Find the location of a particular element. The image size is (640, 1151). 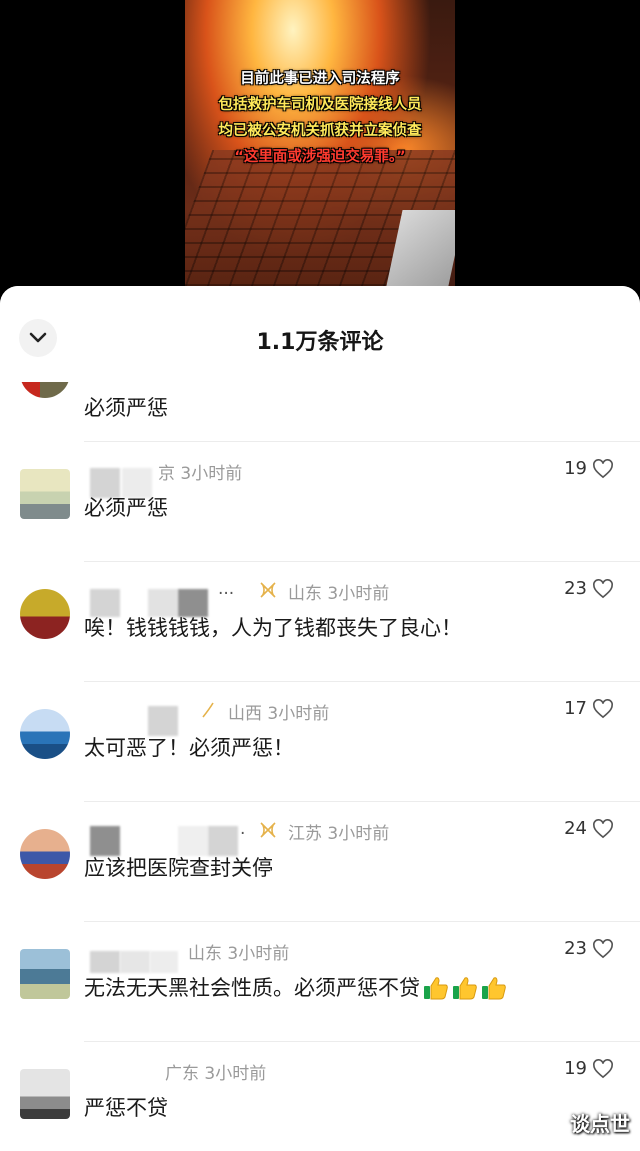

comment-meta: 广东 3小时前 is located at coordinates (216, 1074).